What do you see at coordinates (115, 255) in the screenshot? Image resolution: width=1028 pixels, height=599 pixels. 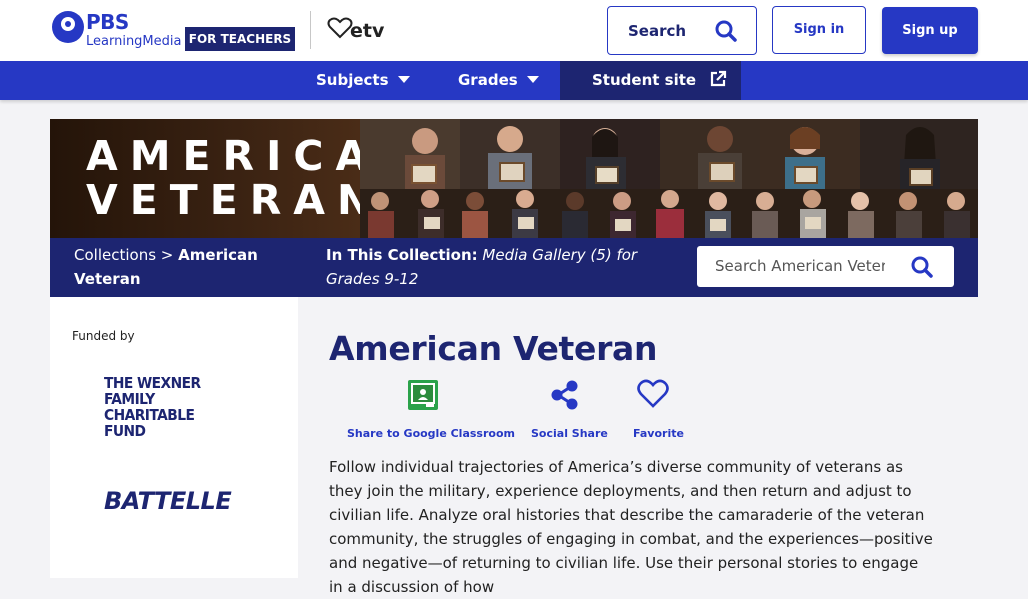 I see `breadcrumb-collections-link: Collections` at bounding box center [115, 255].